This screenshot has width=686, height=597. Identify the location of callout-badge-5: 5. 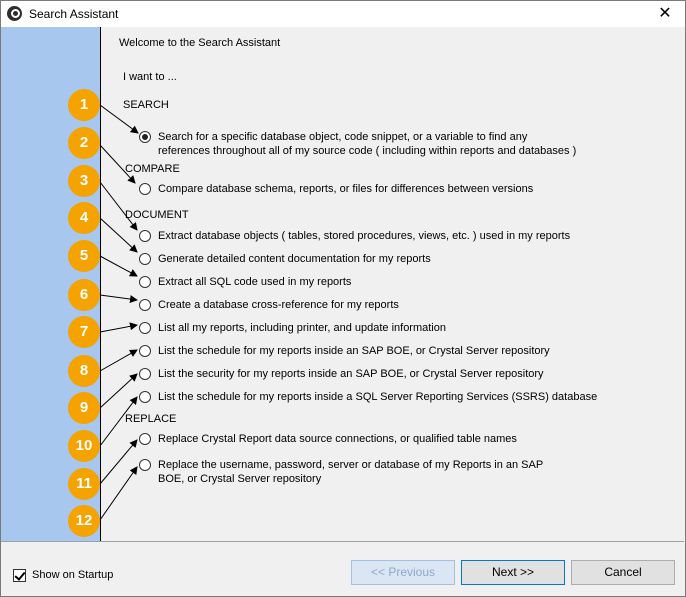
(84, 256).